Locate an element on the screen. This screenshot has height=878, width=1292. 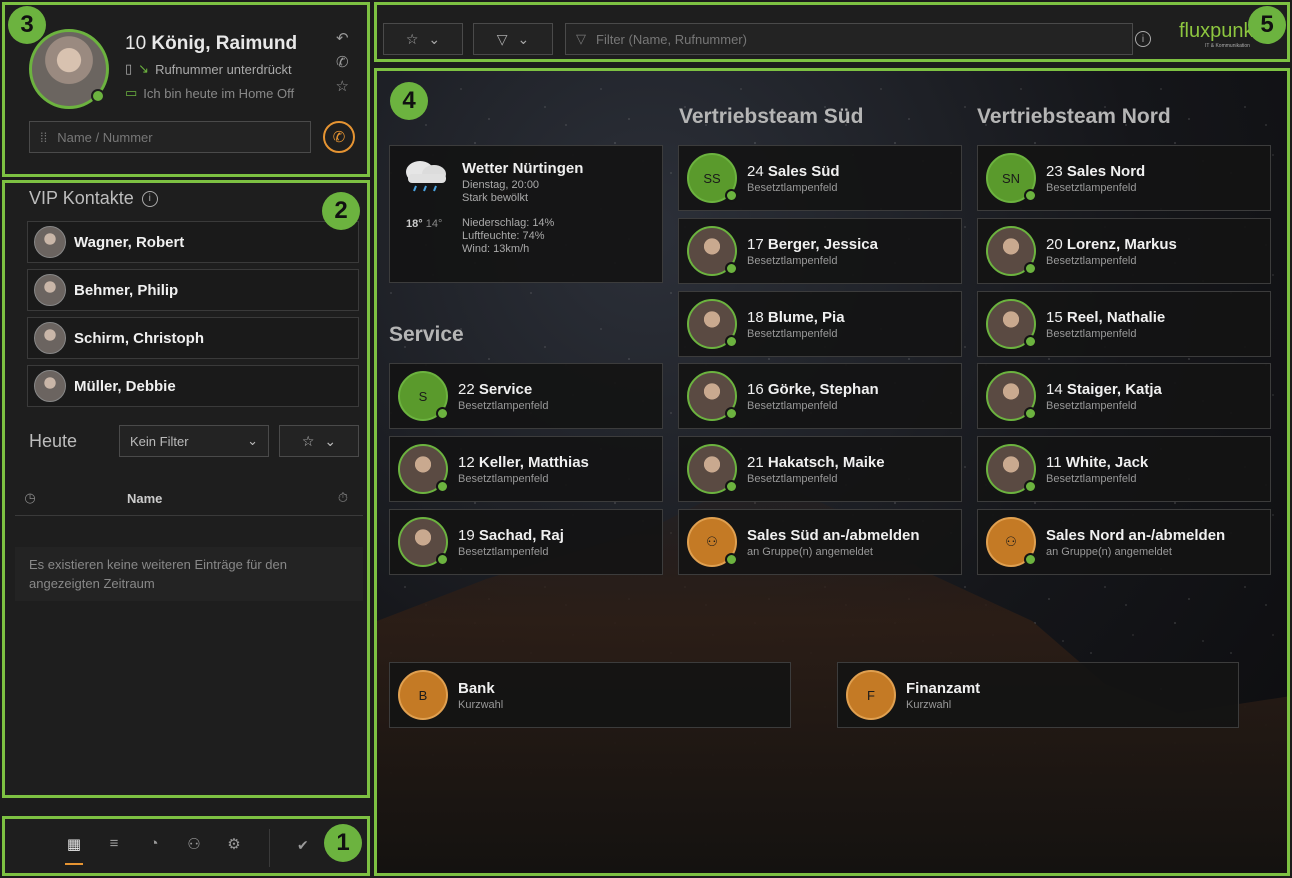
board-filter-input: ▽ Filter (Name, Rufnummer) is located at coordinates (849, 39).